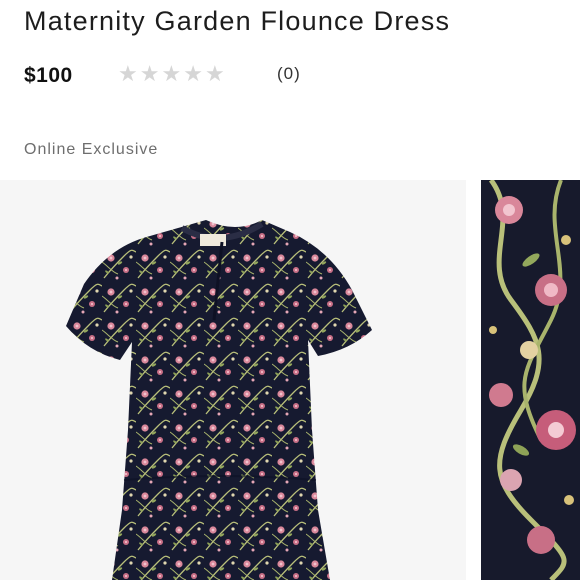  I want to click on fabric-thumbnail, so click(530, 380).